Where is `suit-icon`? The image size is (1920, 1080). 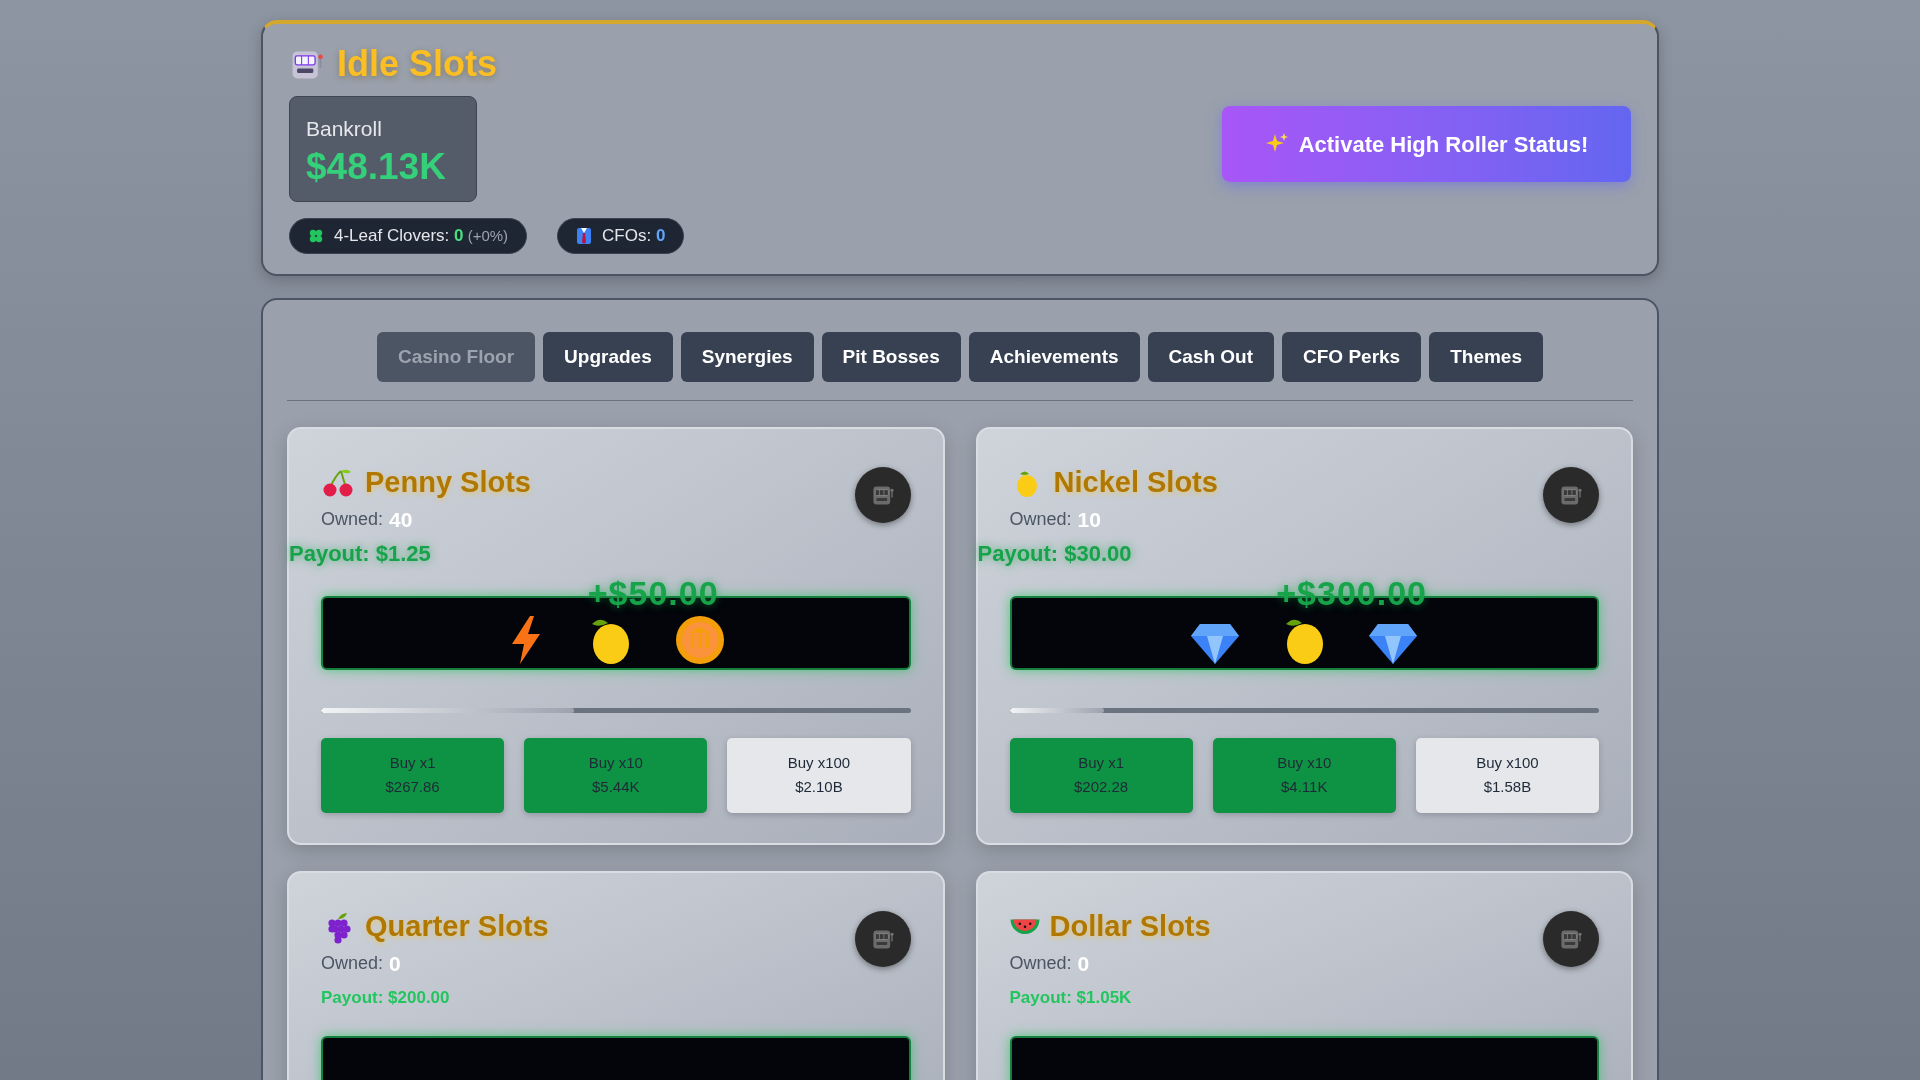
suit-icon is located at coordinates (584, 235).